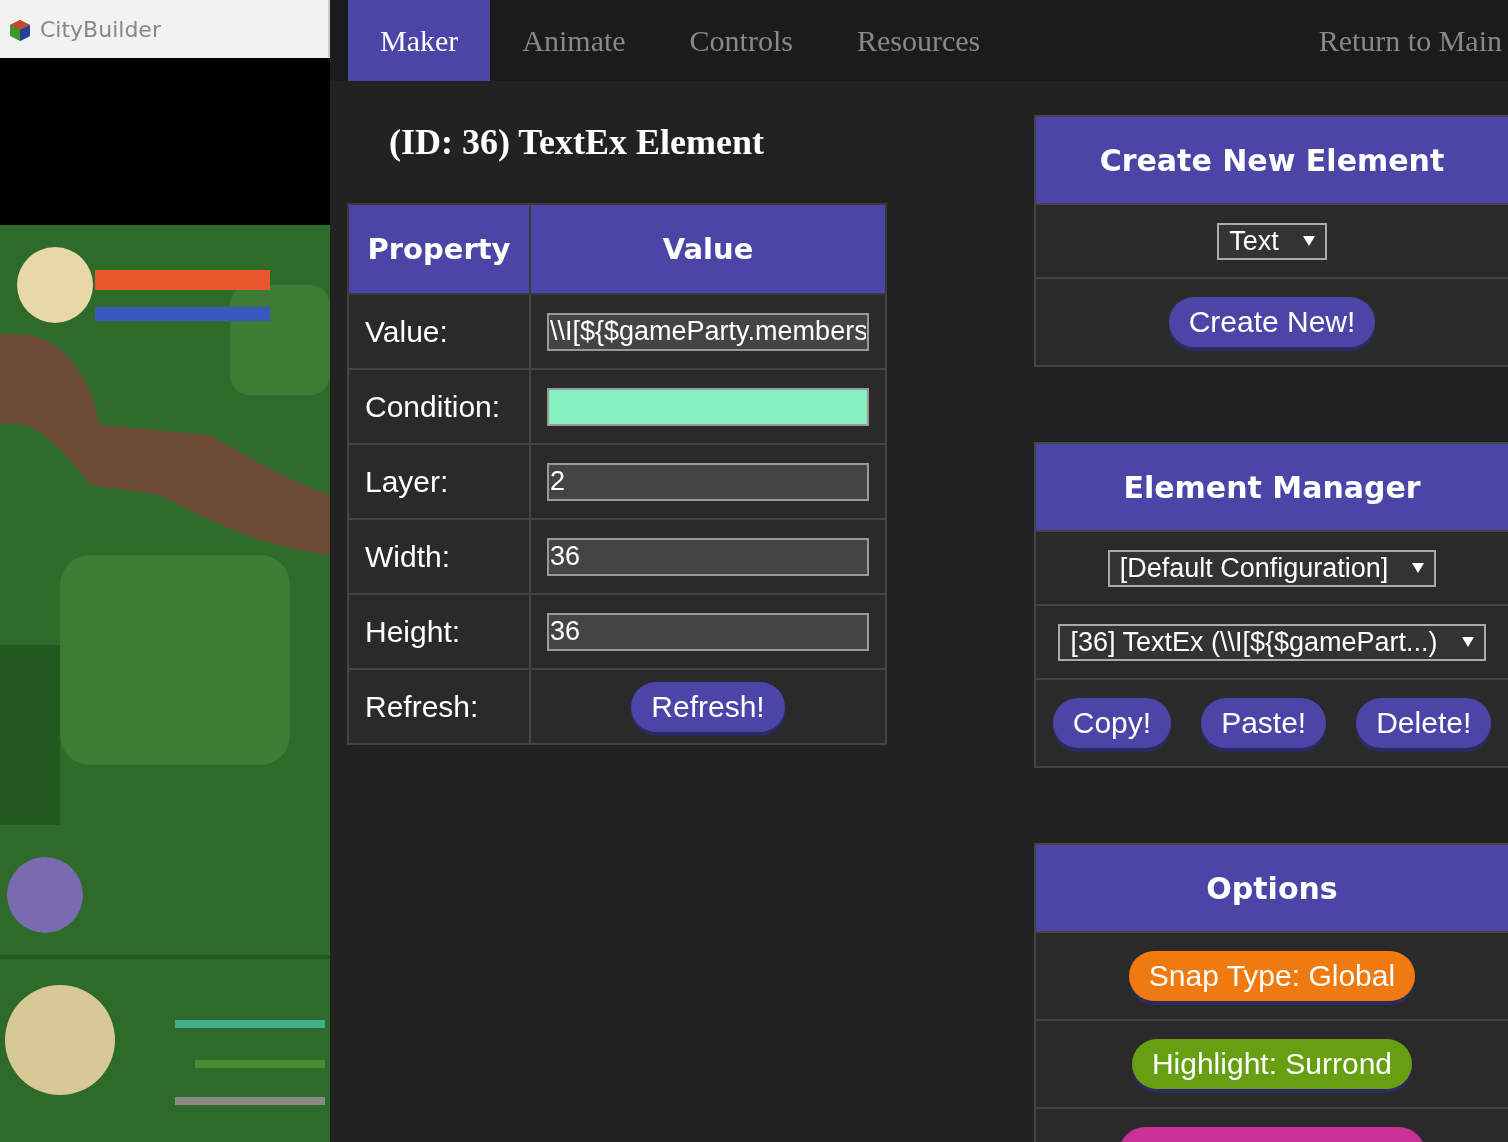  What do you see at coordinates (100, 29) in the screenshot?
I see `window-title: CityBuilder` at bounding box center [100, 29].